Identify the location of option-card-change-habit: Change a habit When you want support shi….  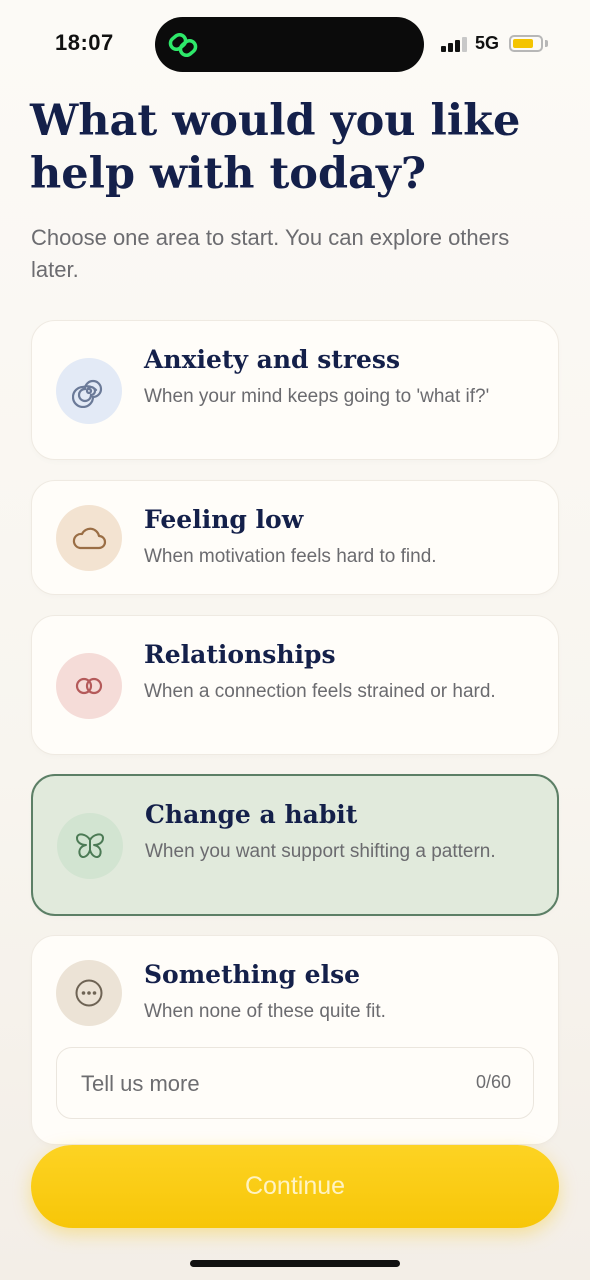
(295, 845).